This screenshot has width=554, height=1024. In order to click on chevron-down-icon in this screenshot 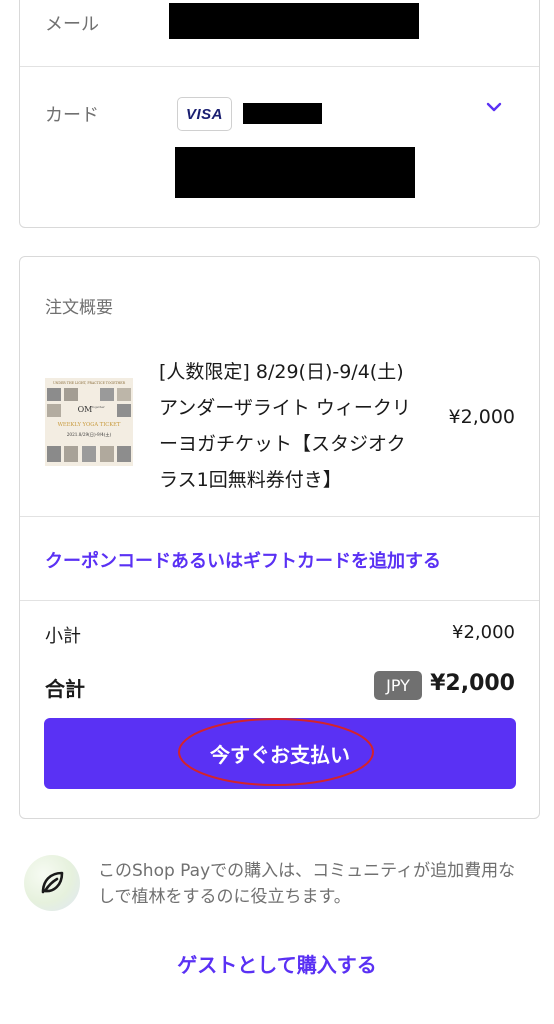, I will do `click(494, 107)`.